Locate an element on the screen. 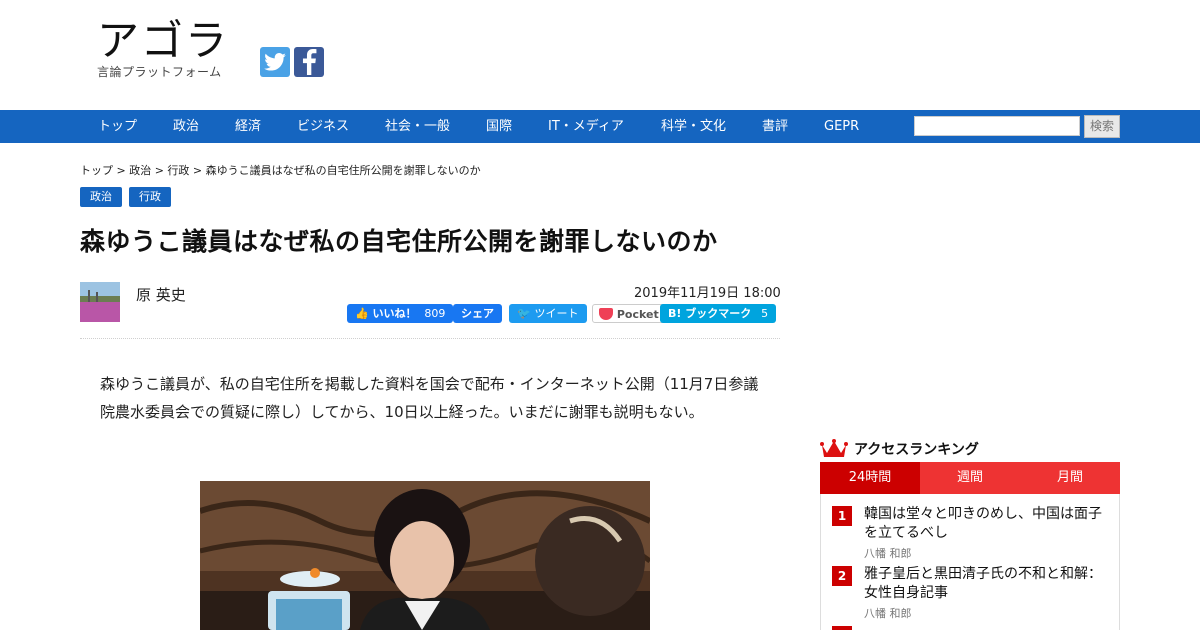  nav-item-it-media: IT・メディア is located at coordinates (586, 126).